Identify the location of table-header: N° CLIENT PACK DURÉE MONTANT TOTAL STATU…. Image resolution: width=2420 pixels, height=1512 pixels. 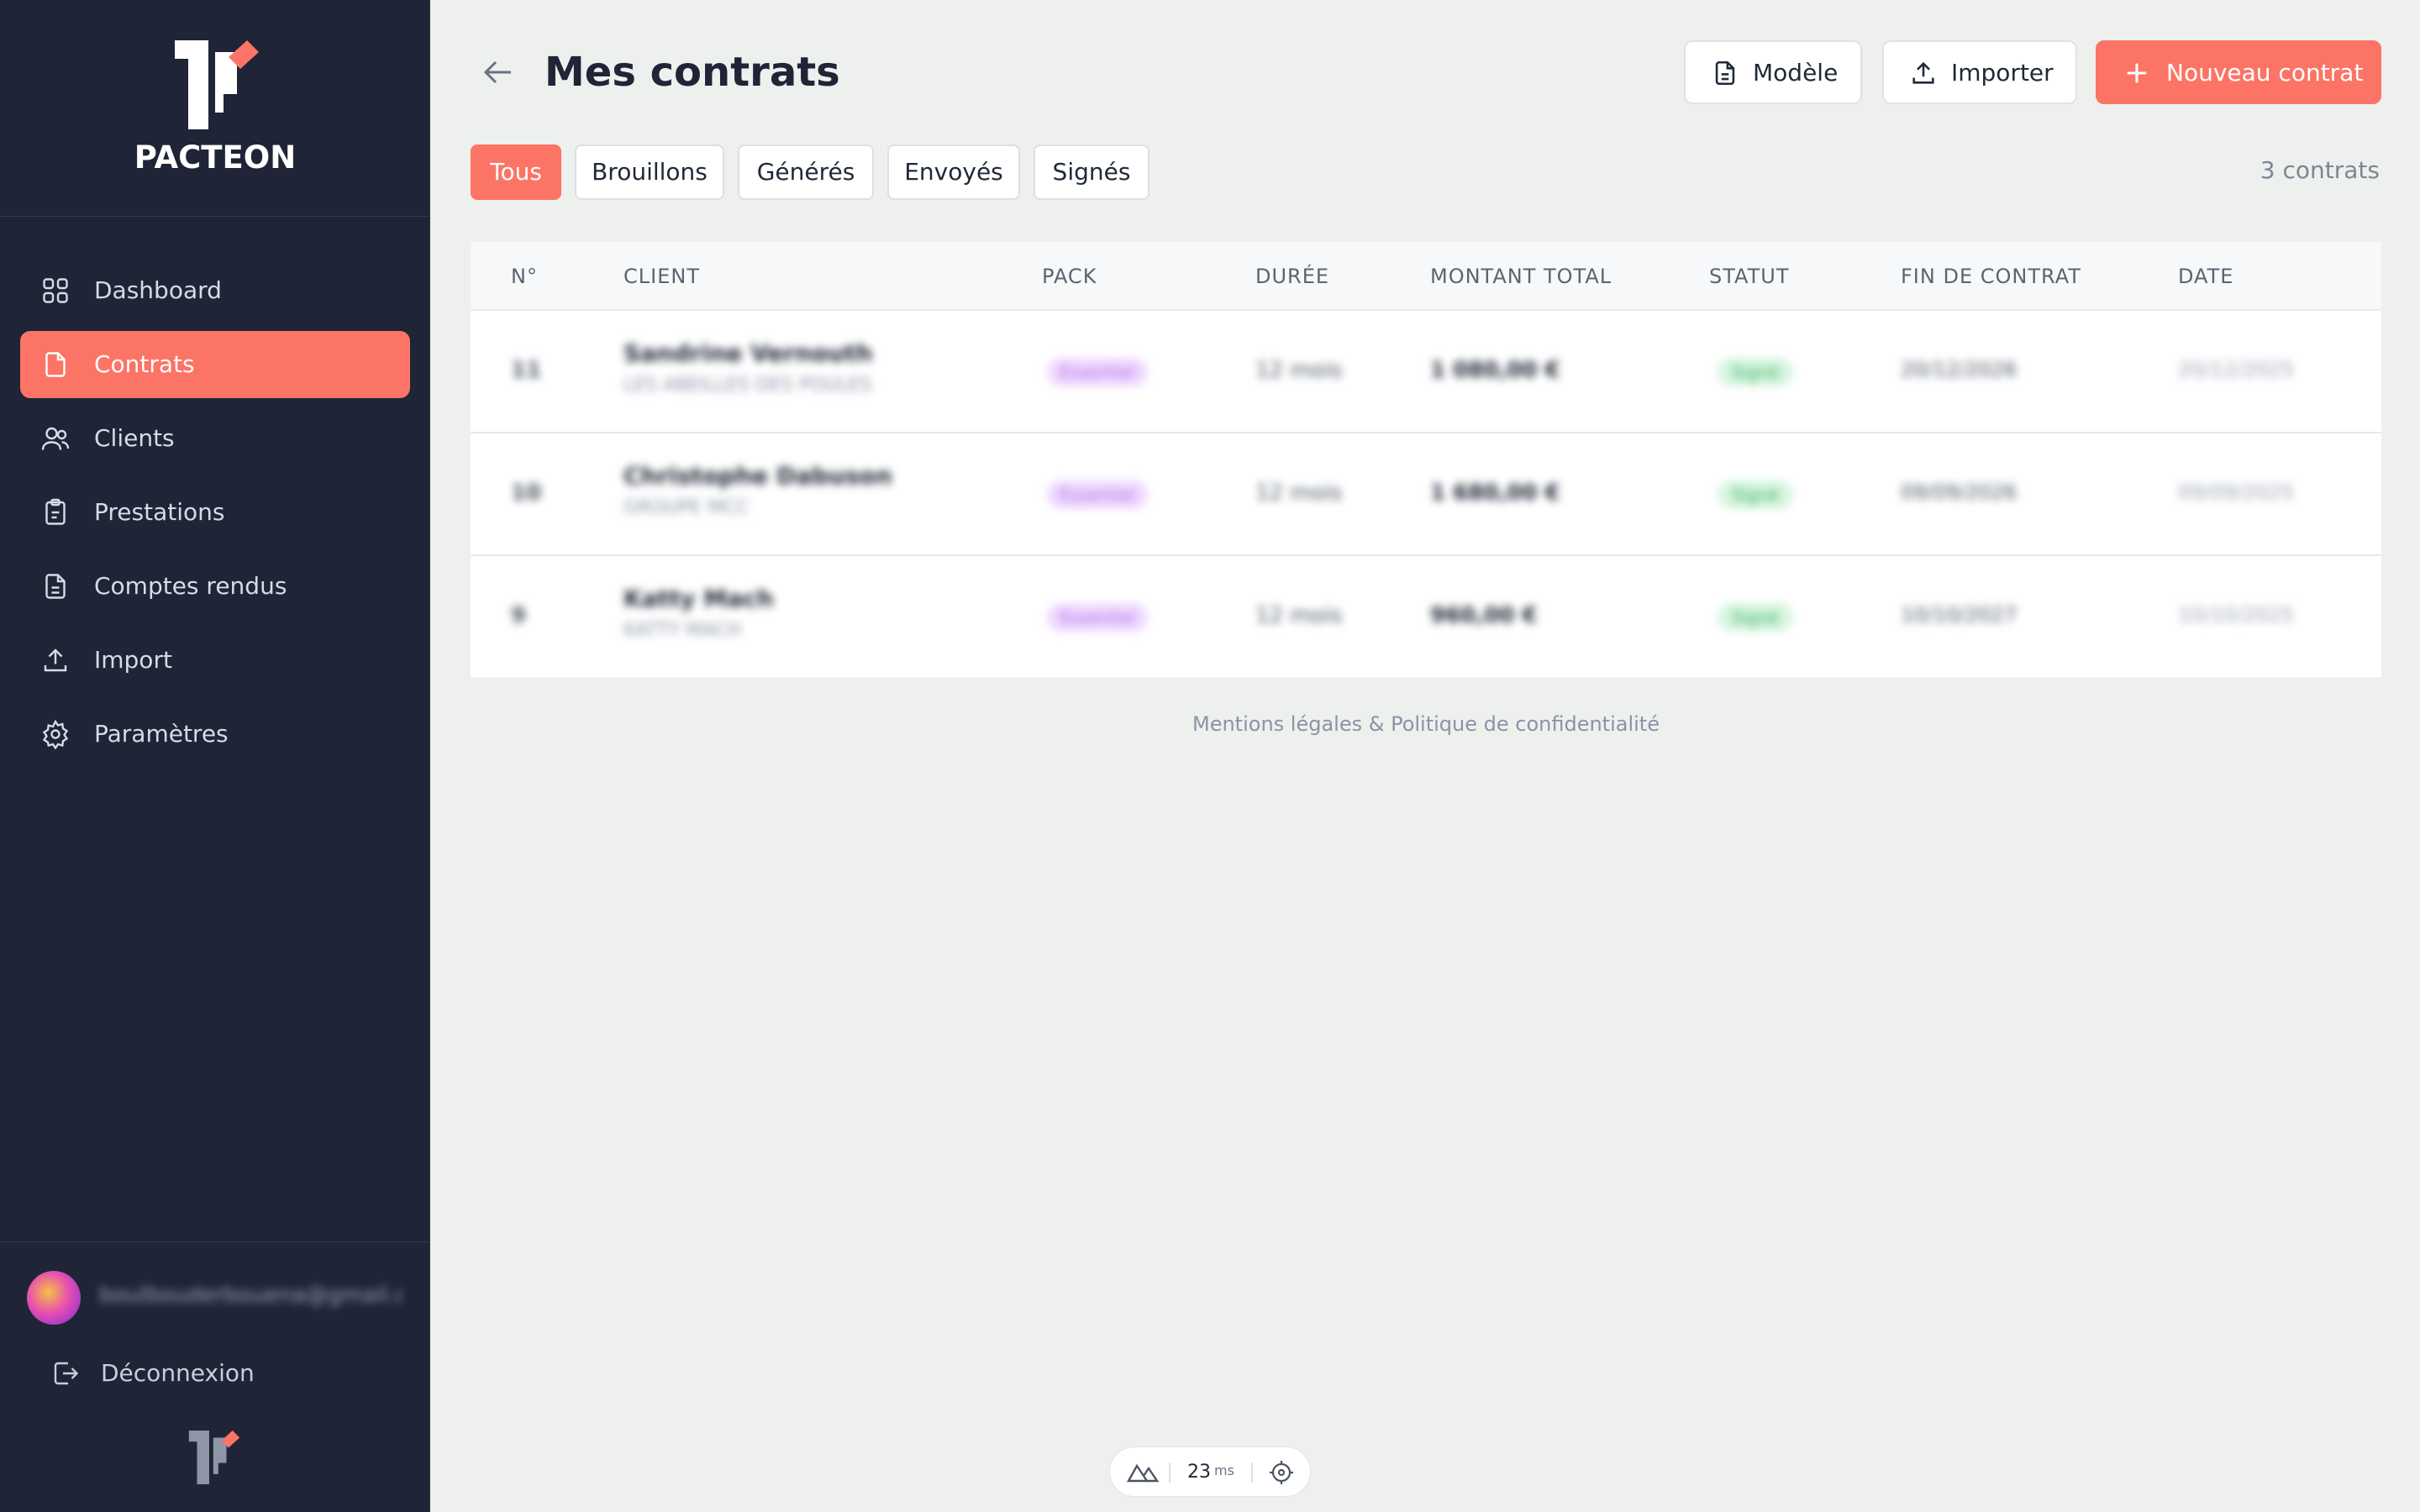
(1426, 276).